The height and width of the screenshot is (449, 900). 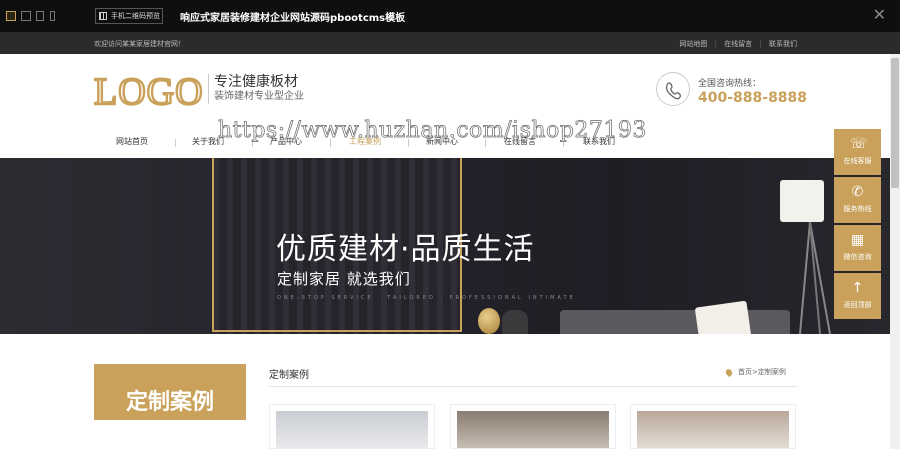 What do you see at coordinates (783, 44) in the screenshot?
I see `link-contact: 联系我们` at bounding box center [783, 44].